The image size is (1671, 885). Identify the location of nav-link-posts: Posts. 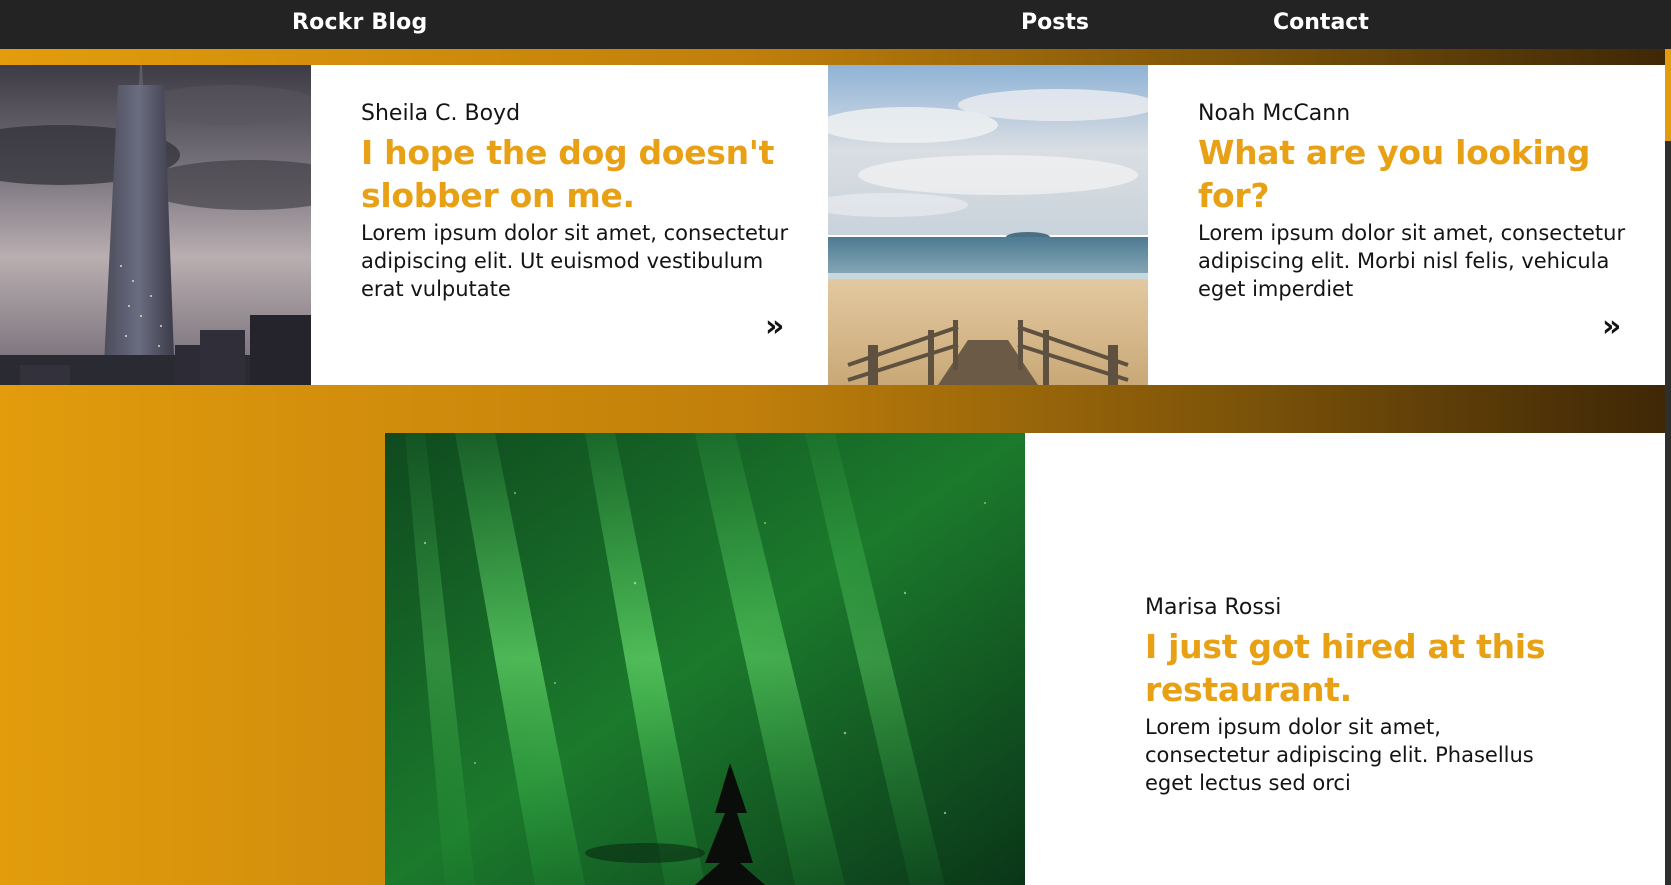
(1055, 22).